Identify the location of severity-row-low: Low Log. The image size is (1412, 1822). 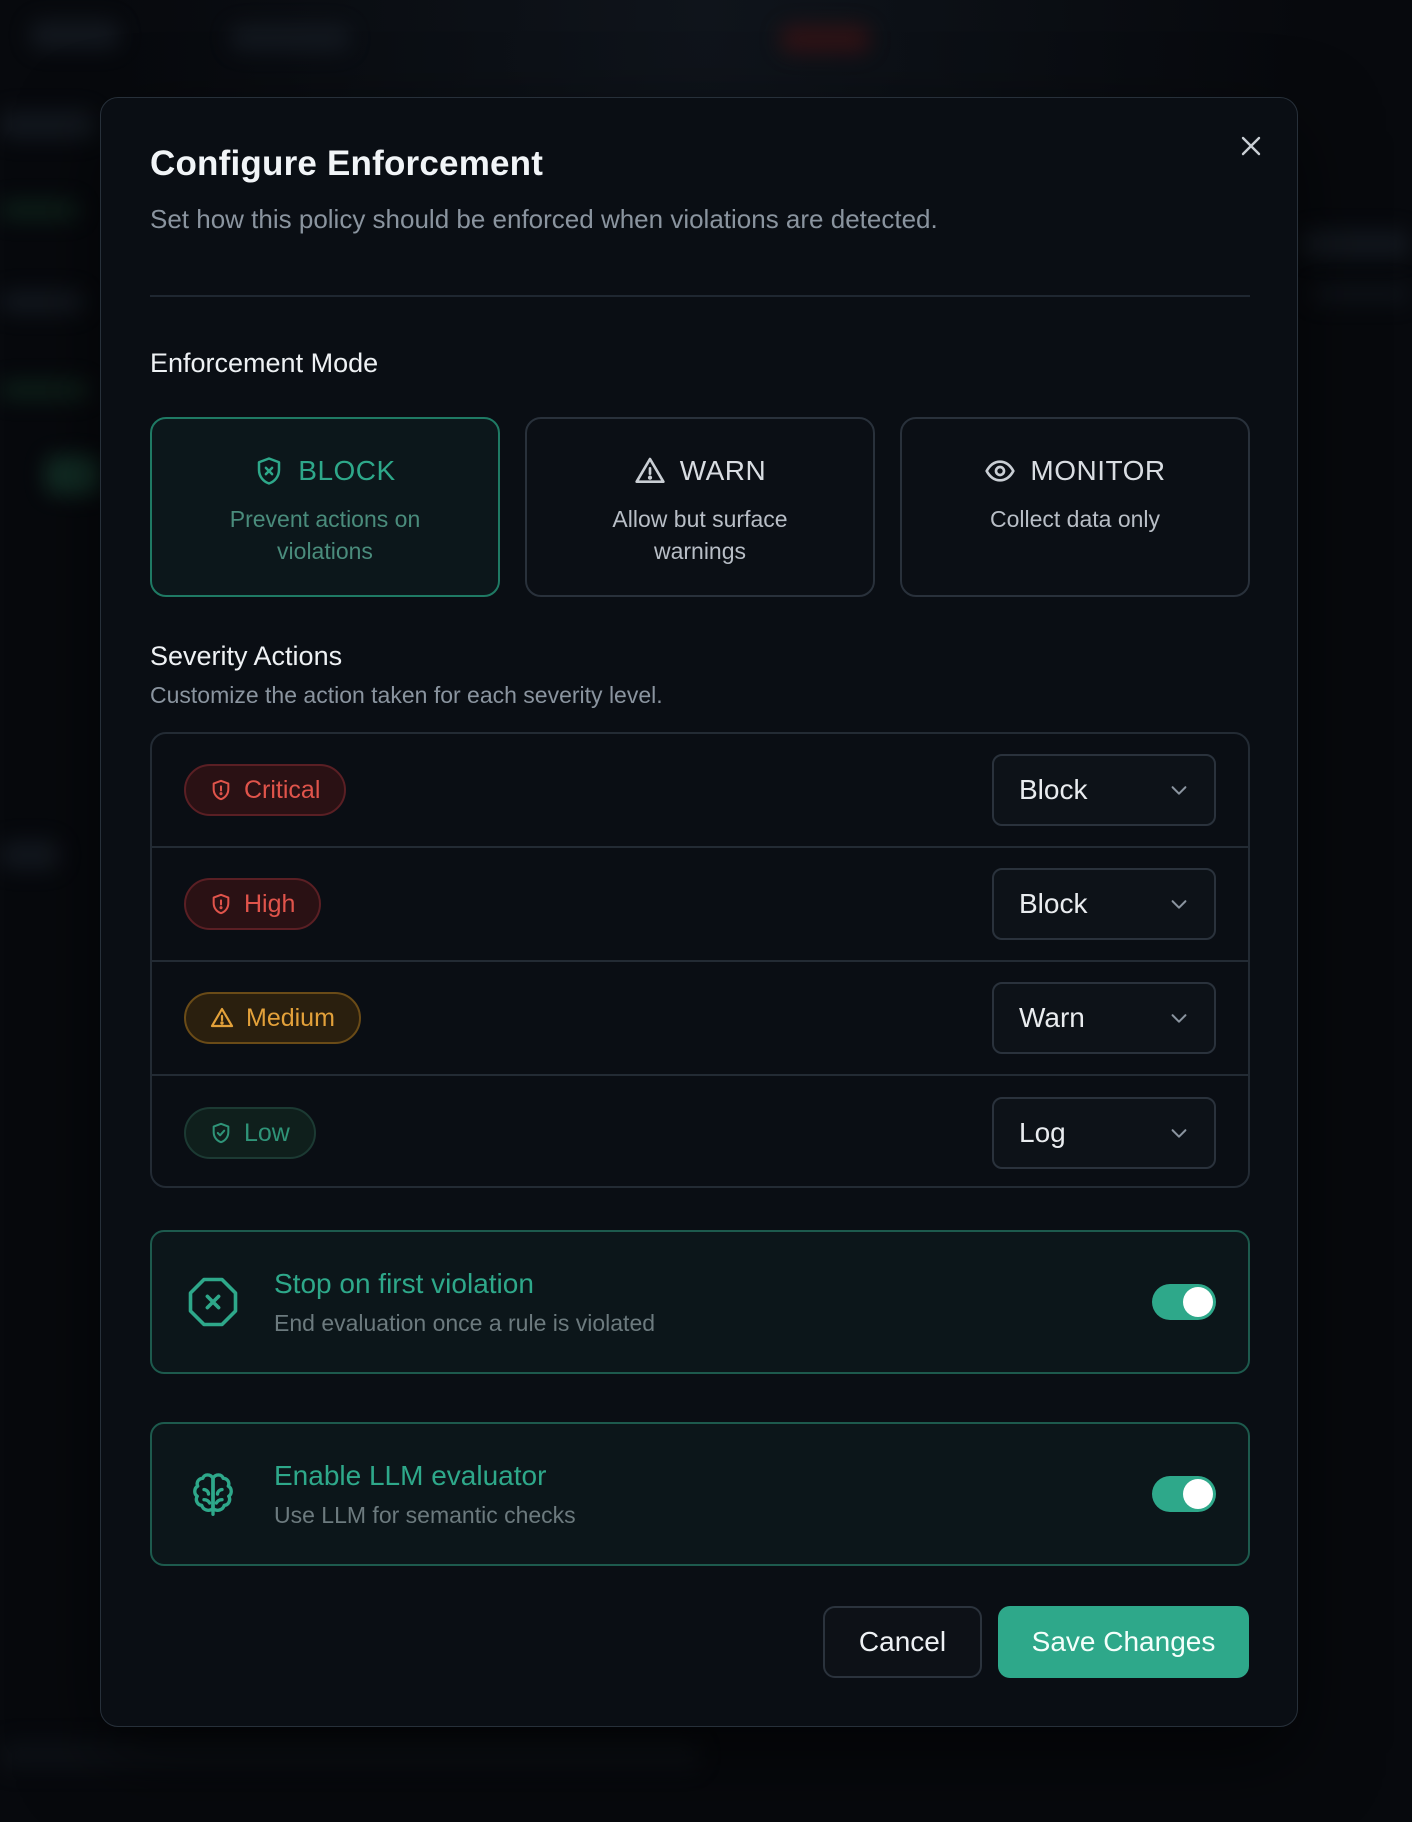
(700, 1131).